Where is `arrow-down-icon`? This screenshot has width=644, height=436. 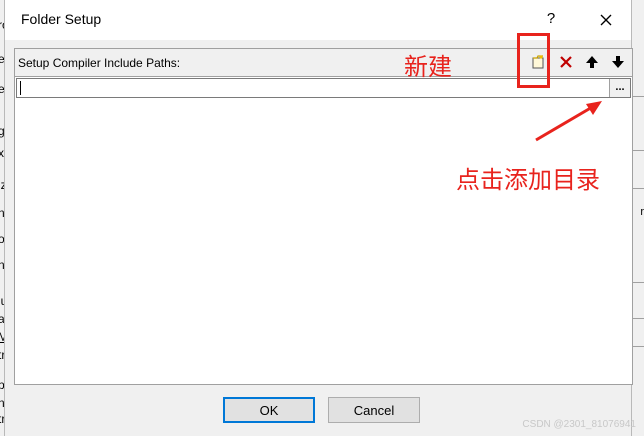
arrow-down-icon is located at coordinates (618, 62).